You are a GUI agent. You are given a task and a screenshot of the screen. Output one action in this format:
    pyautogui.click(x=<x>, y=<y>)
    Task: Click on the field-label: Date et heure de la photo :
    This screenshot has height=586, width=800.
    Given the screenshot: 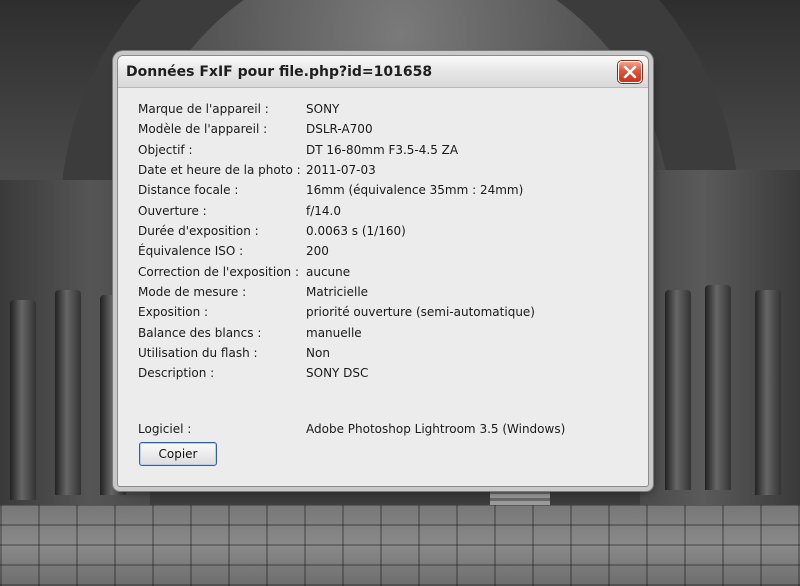 What is the action you would take?
    pyautogui.click(x=219, y=170)
    